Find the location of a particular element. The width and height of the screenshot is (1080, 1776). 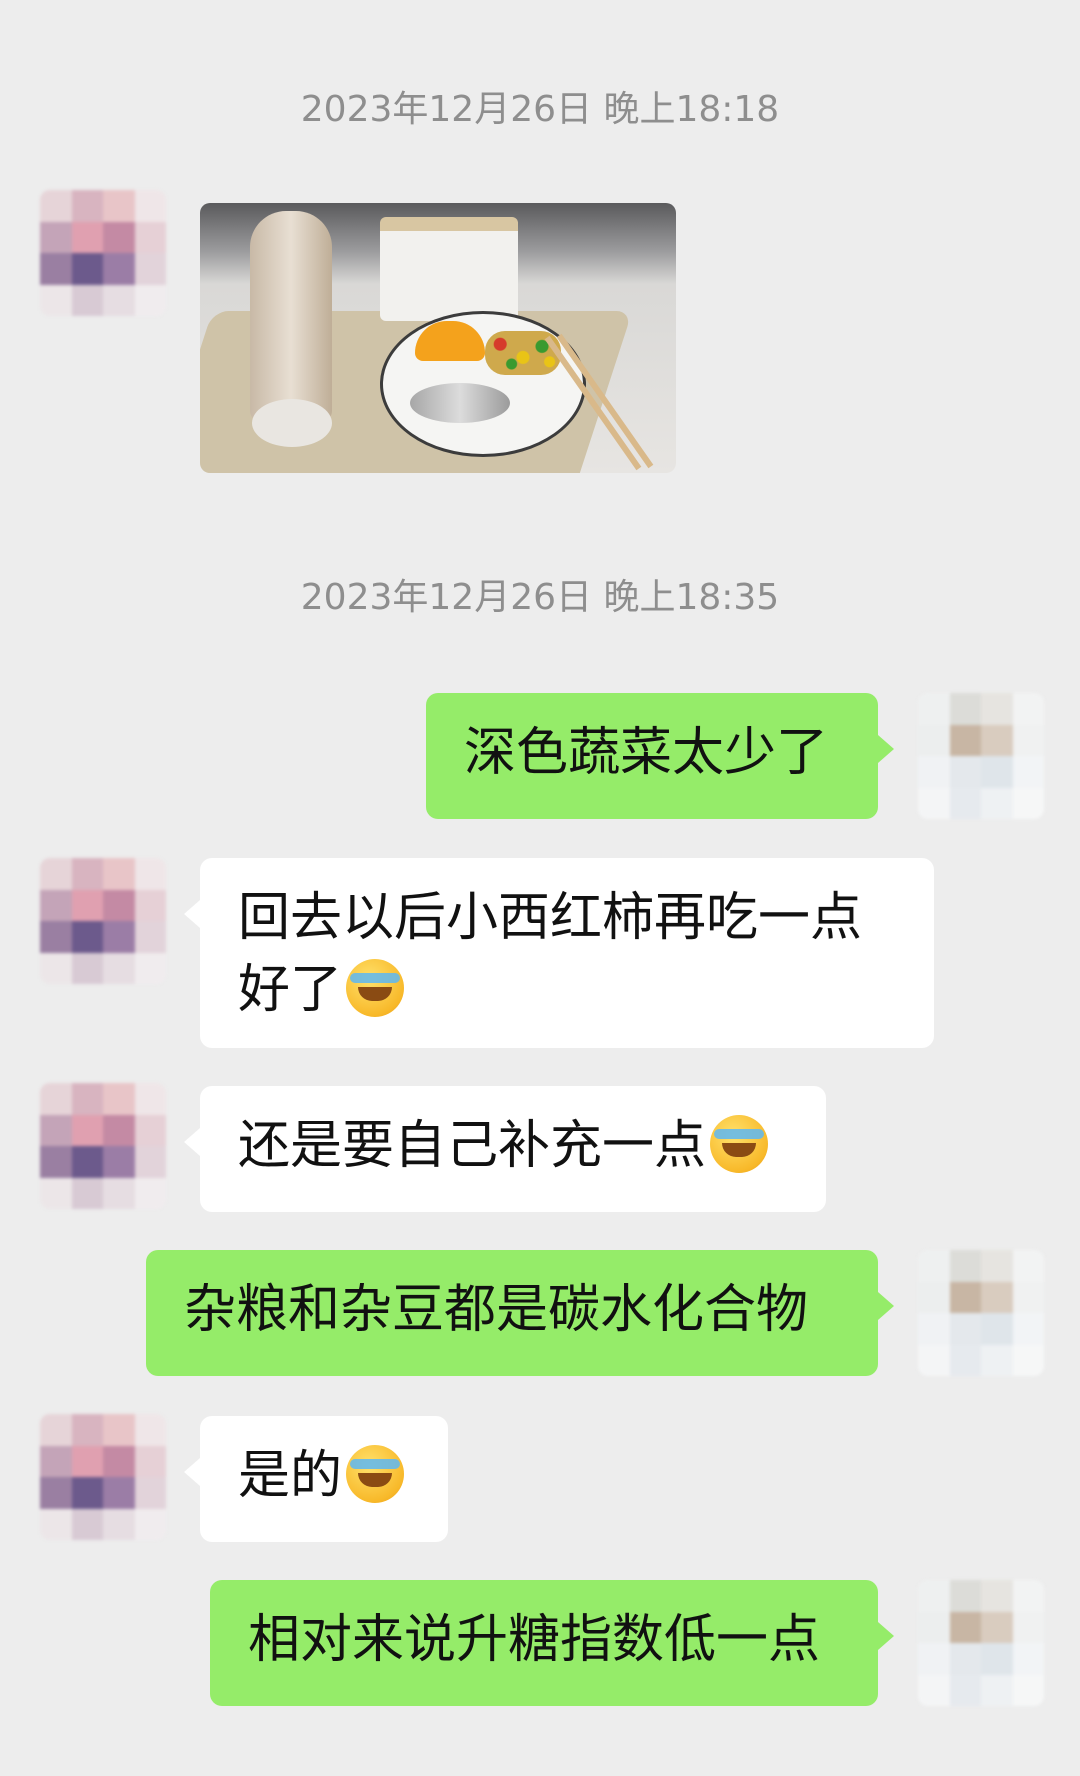

message-bubble-other: 还是要自己补充一点 is located at coordinates (505, 1149).